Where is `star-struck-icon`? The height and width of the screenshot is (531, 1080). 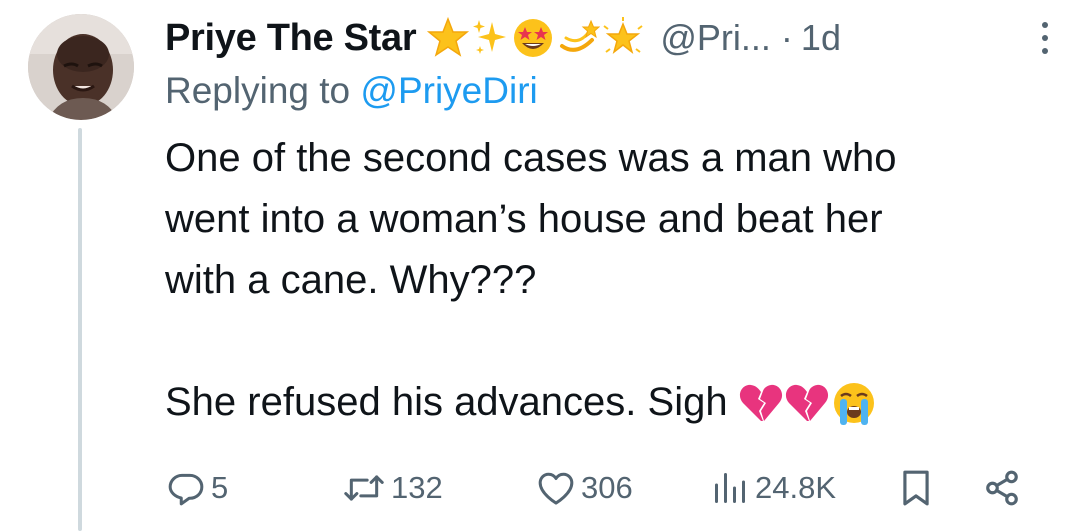 star-struck-icon is located at coordinates (533, 38).